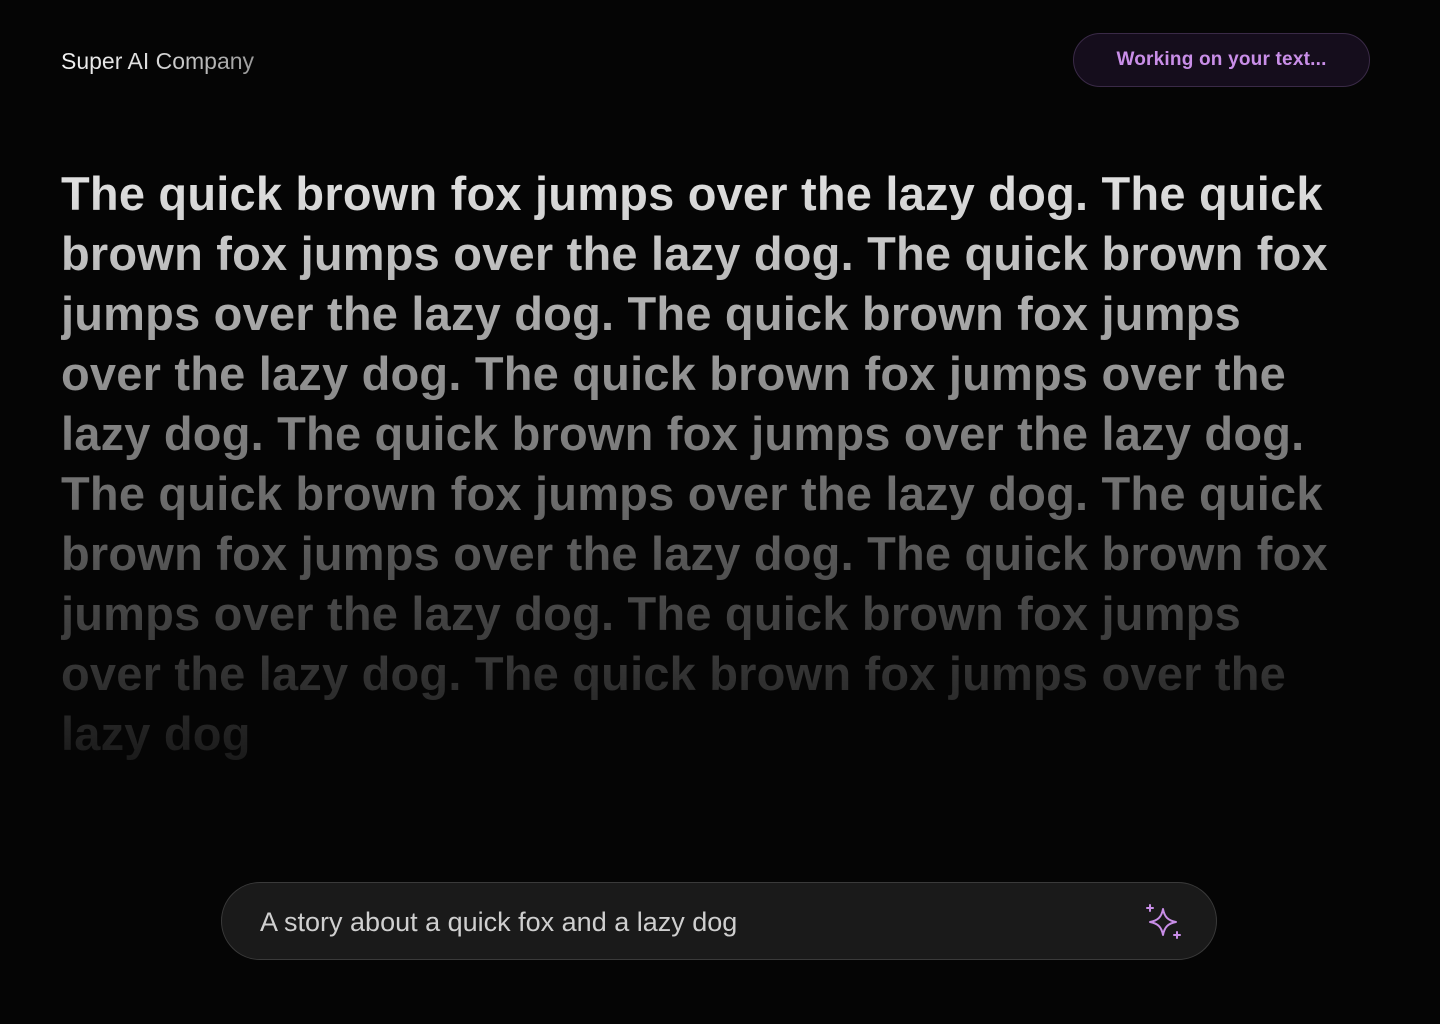  I want to click on prompt-text: A story about a quick fox and a lazy dog, so click(498, 922).